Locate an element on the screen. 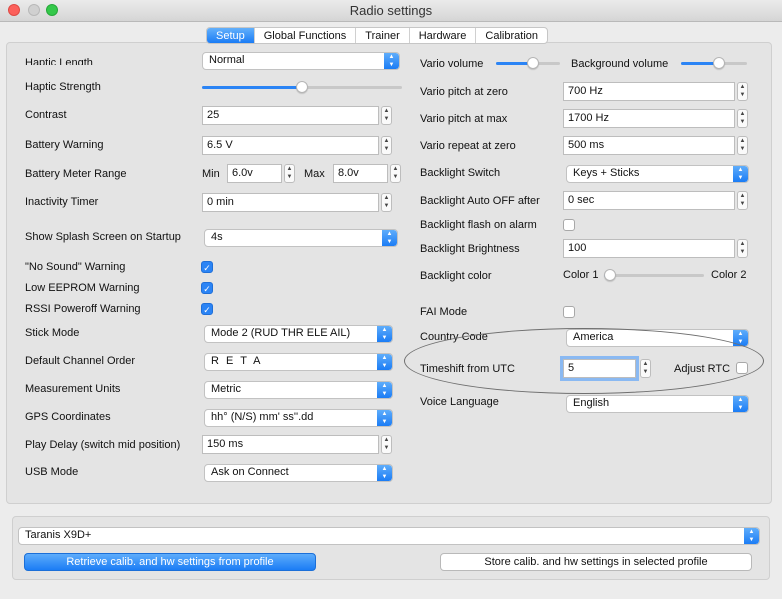 Image resolution: width=782 pixels, height=599 pixels. play-delay-input: 150 ms is located at coordinates (290, 444).